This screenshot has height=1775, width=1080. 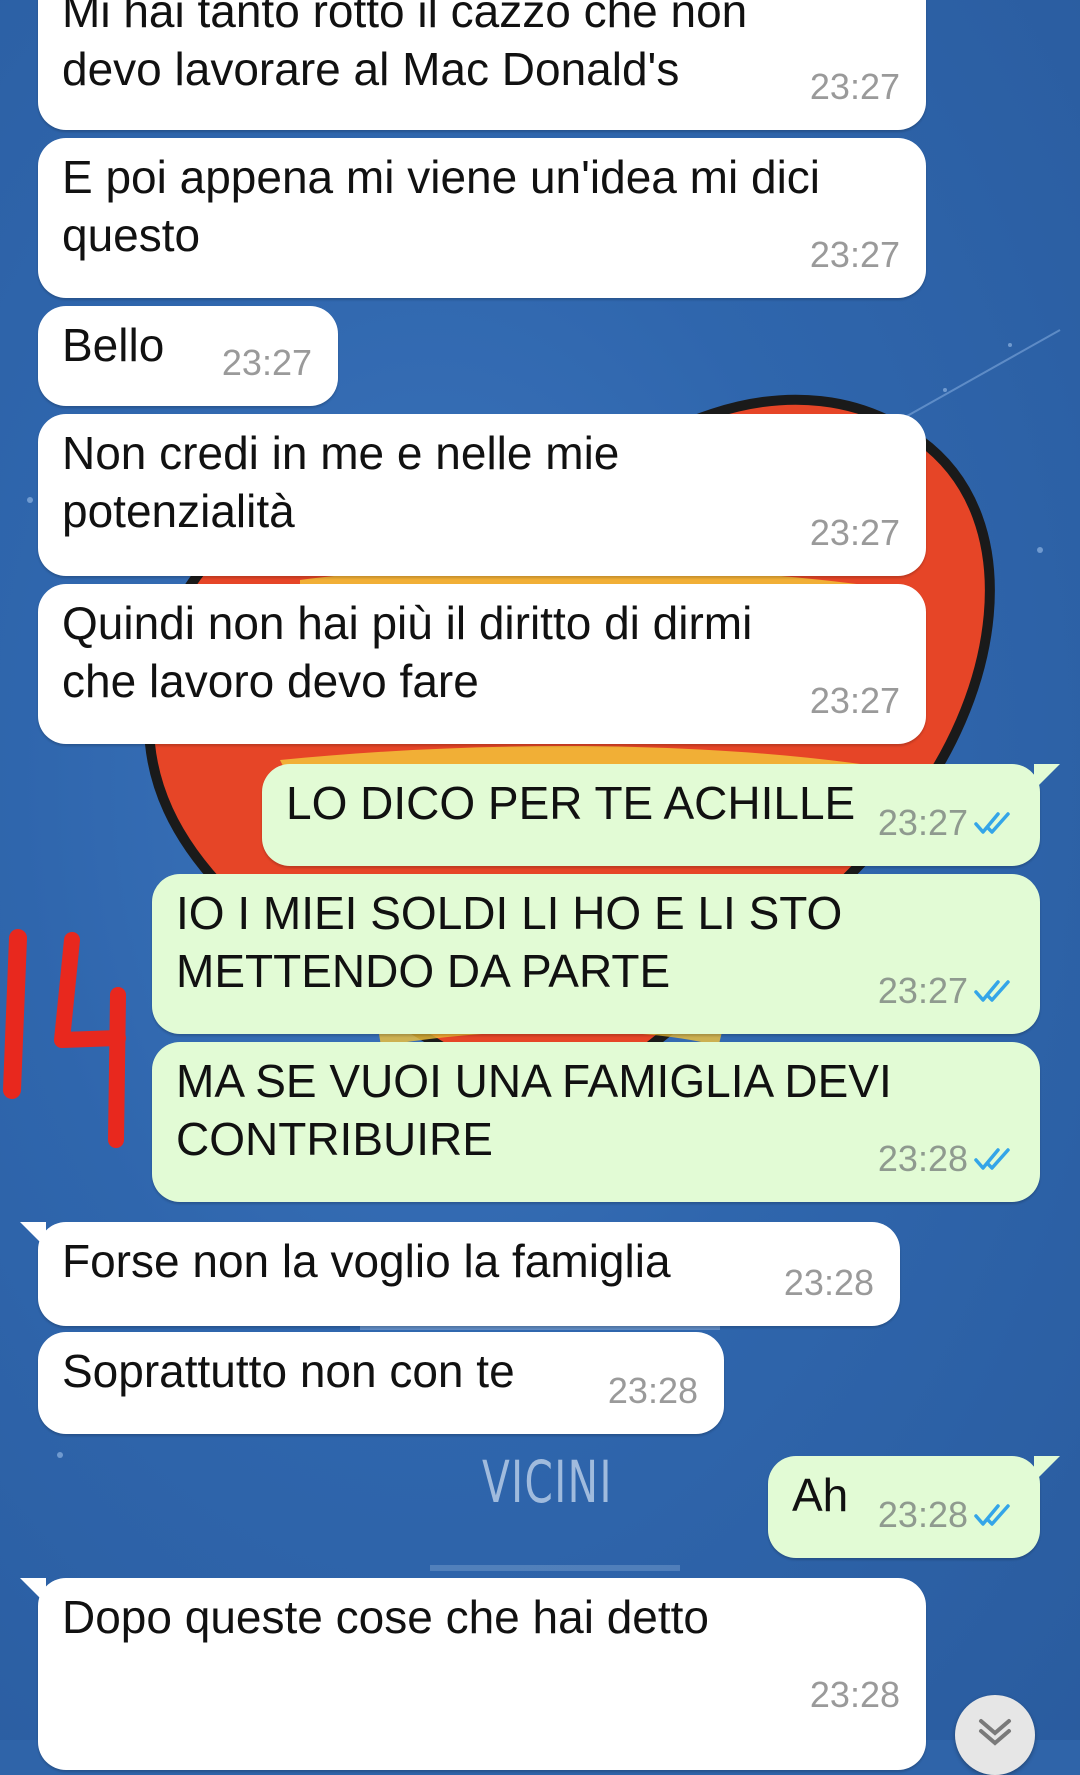 I want to click on message-bubble-outgoing: Ah 23:28, so click(x=914, y=1507).